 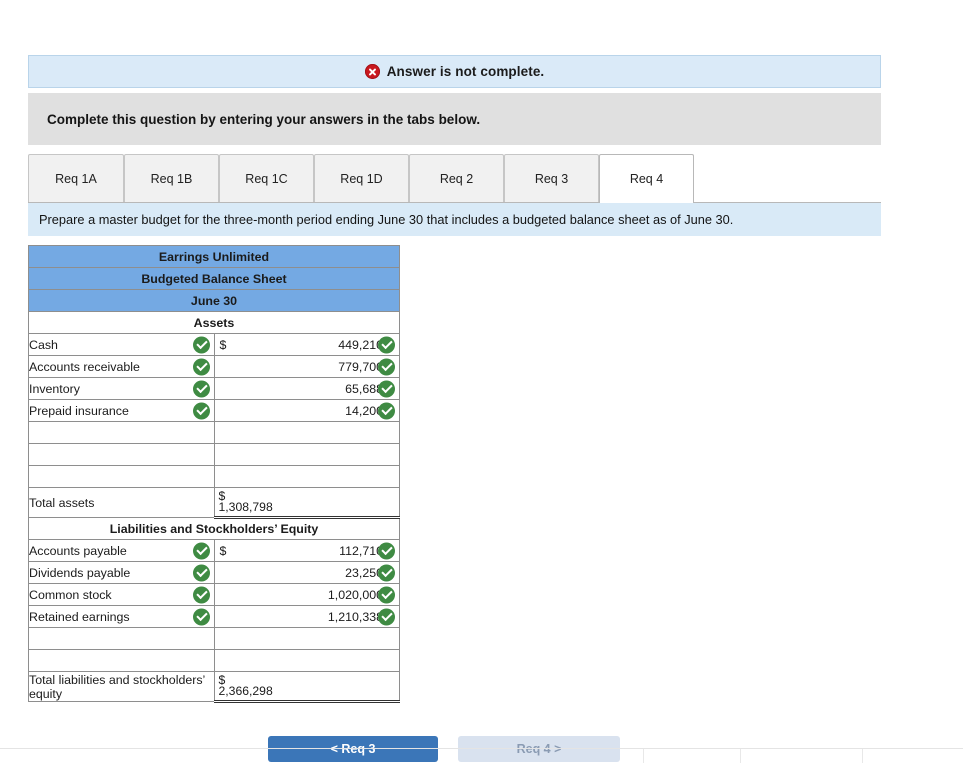 What do you see at coordinates (214, 278) in the screenshot?
I see `sheet-title-row-statement: Budgeted Balance Sheet` at bounding box center [214, 278].